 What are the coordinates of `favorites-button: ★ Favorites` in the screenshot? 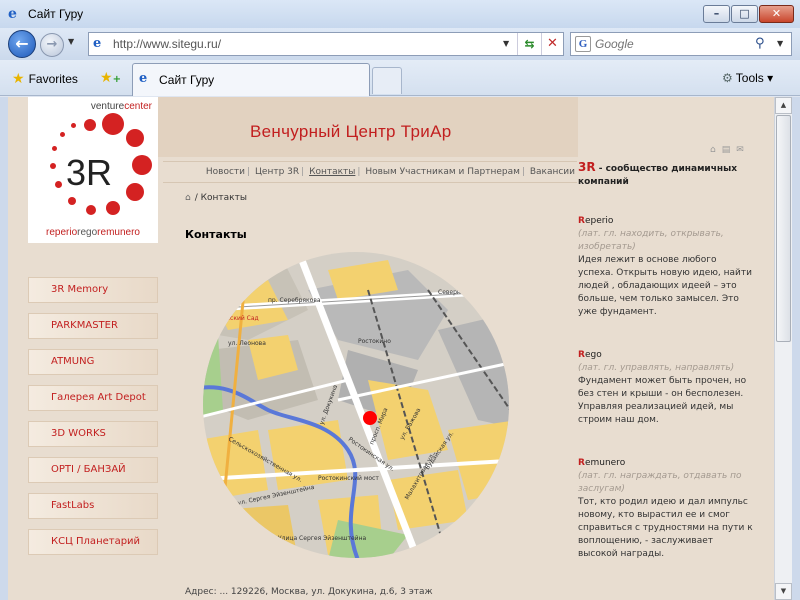 It's located at (45, 78).